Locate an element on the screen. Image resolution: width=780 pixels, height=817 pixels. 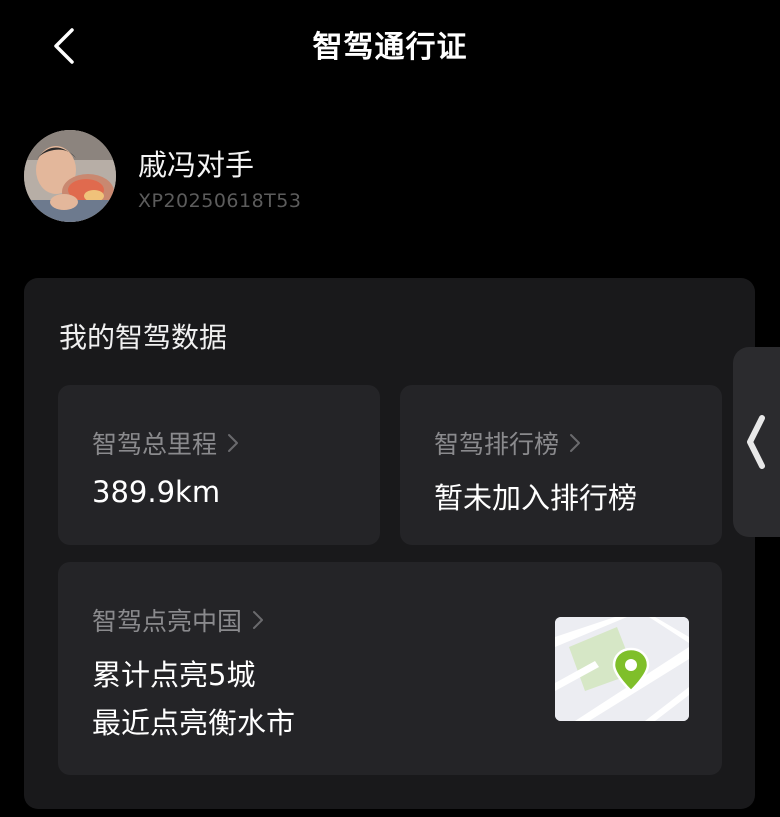
card-title: 我的智驾数据 is located at coordinates (143, 337).